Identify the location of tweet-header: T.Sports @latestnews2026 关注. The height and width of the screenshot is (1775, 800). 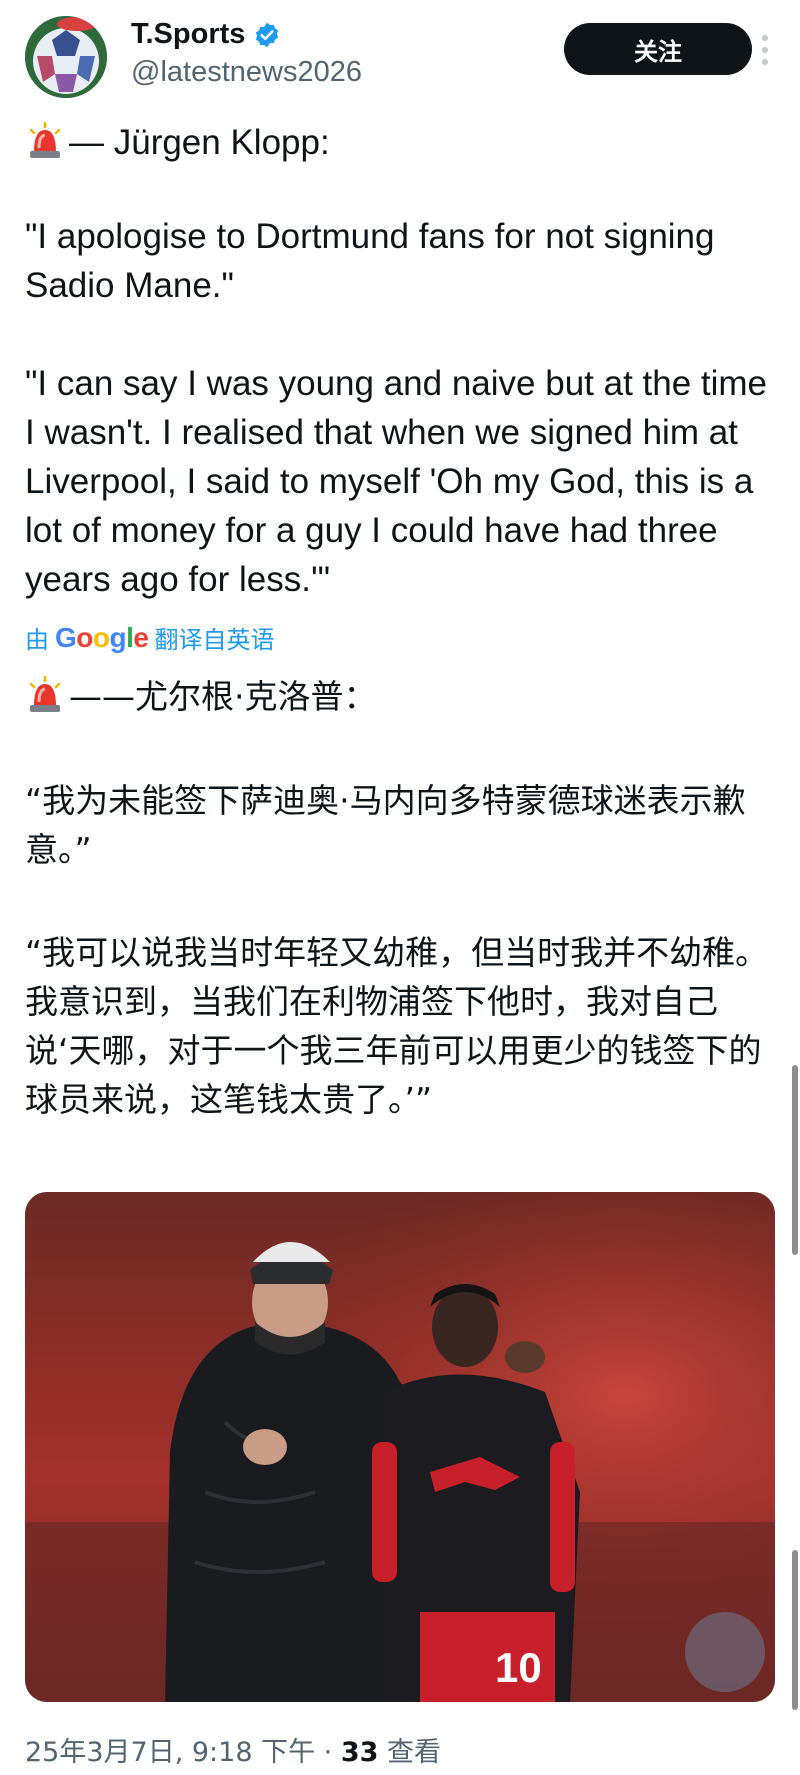
(400, 57).